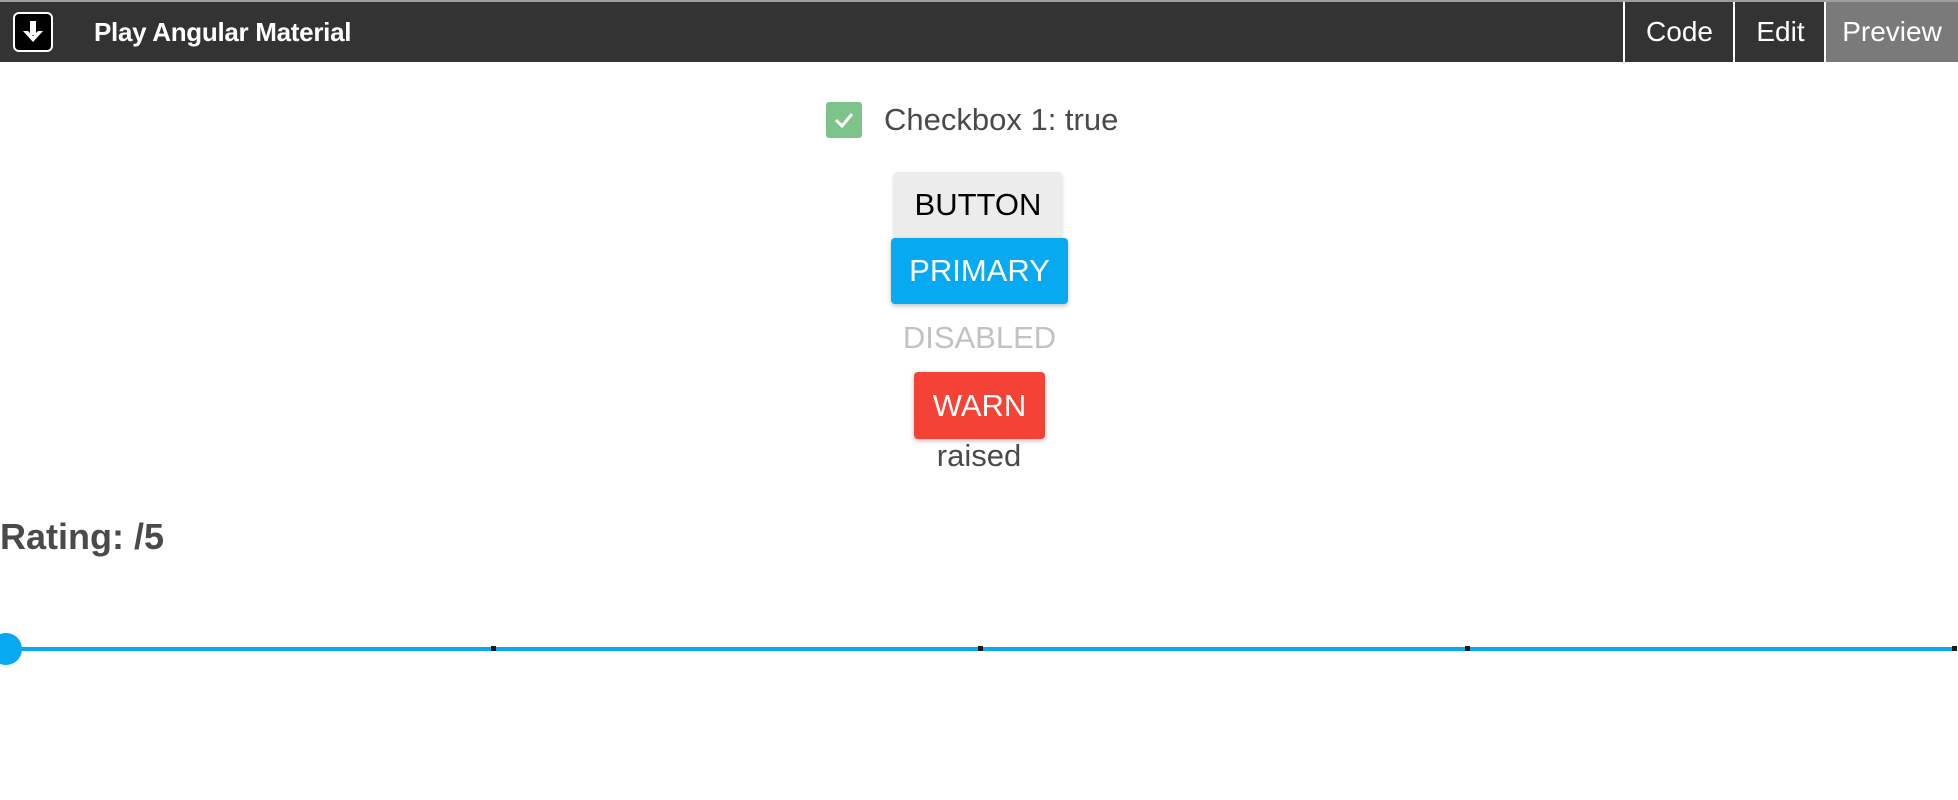 This screenshot has height=800, width=1958. Describe the element at coordinates (223, 32) in the screenshot. I see `app-title: Play Angular Material` at that location.